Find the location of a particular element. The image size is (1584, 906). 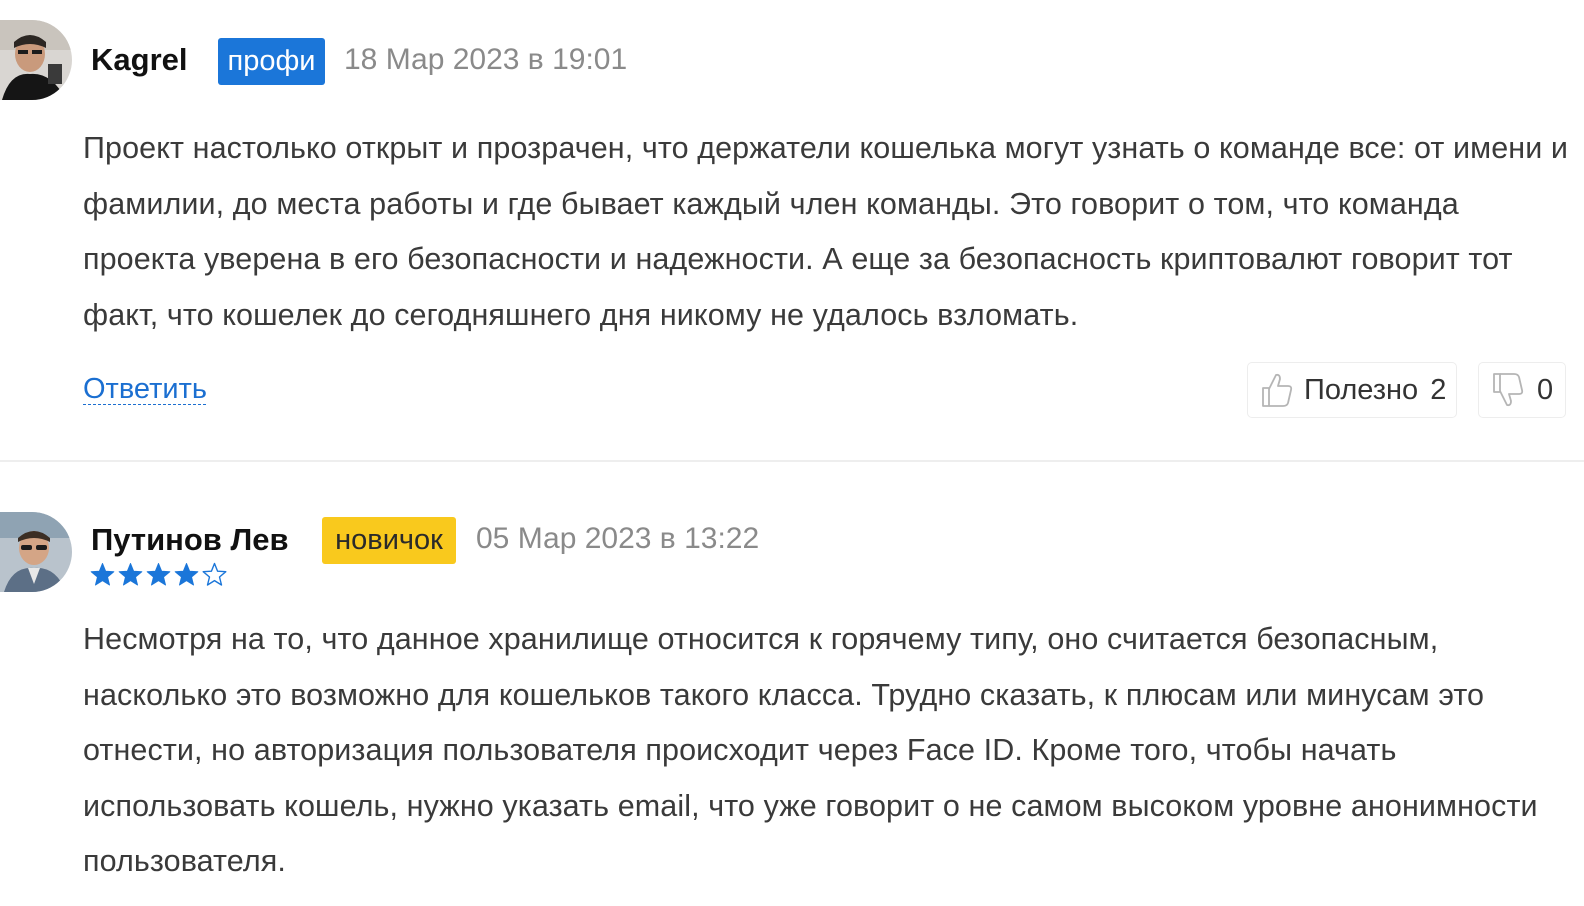

helpful-button: Полезно 2 is located at coordinates (1352, 390).